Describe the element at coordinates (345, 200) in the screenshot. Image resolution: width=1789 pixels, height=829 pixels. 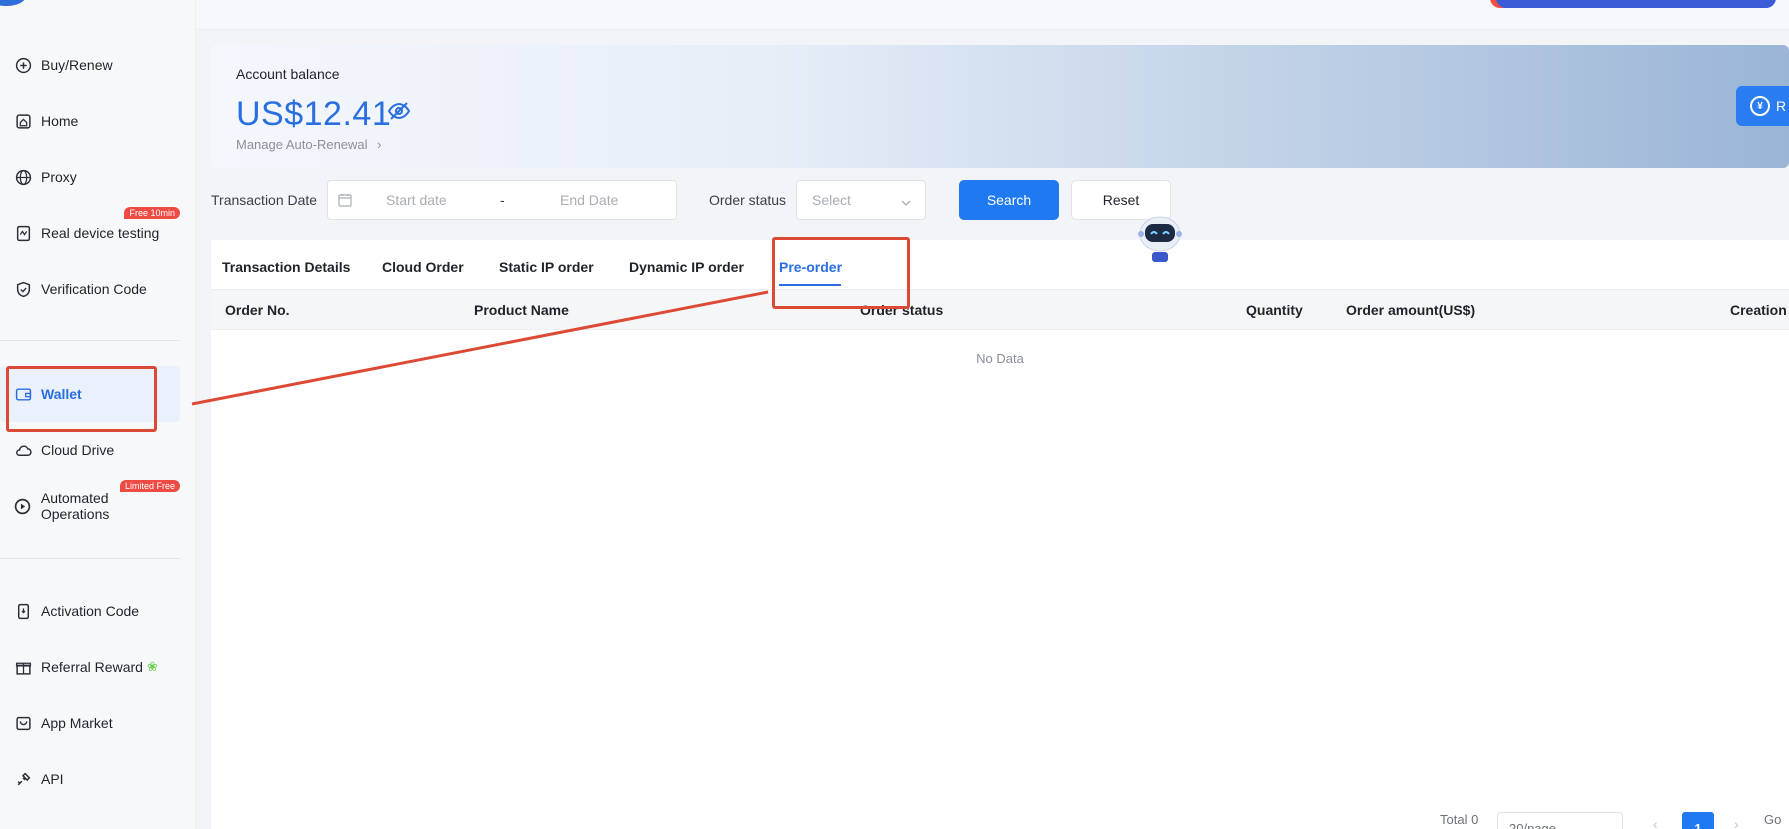
I see `calendar-icon` at that location.